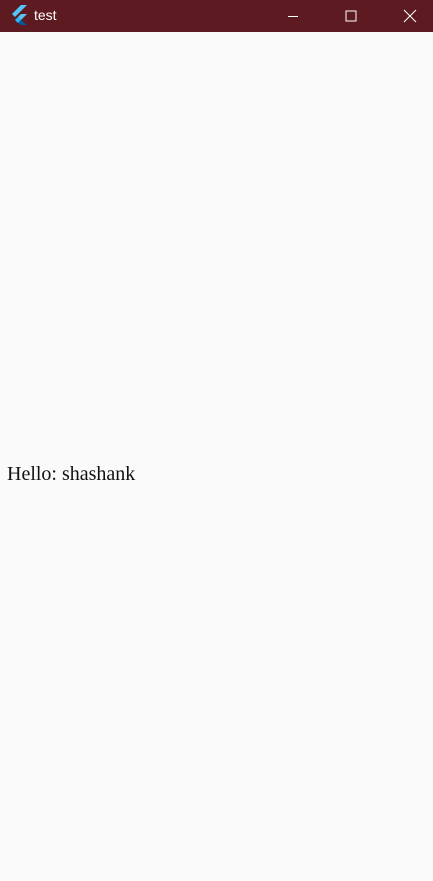 Image resolution: width=433 pixels, height=881 pixels. Describe the element at coordinates (216, 16) in the screenshot. I see `title-bar: test` at that location.